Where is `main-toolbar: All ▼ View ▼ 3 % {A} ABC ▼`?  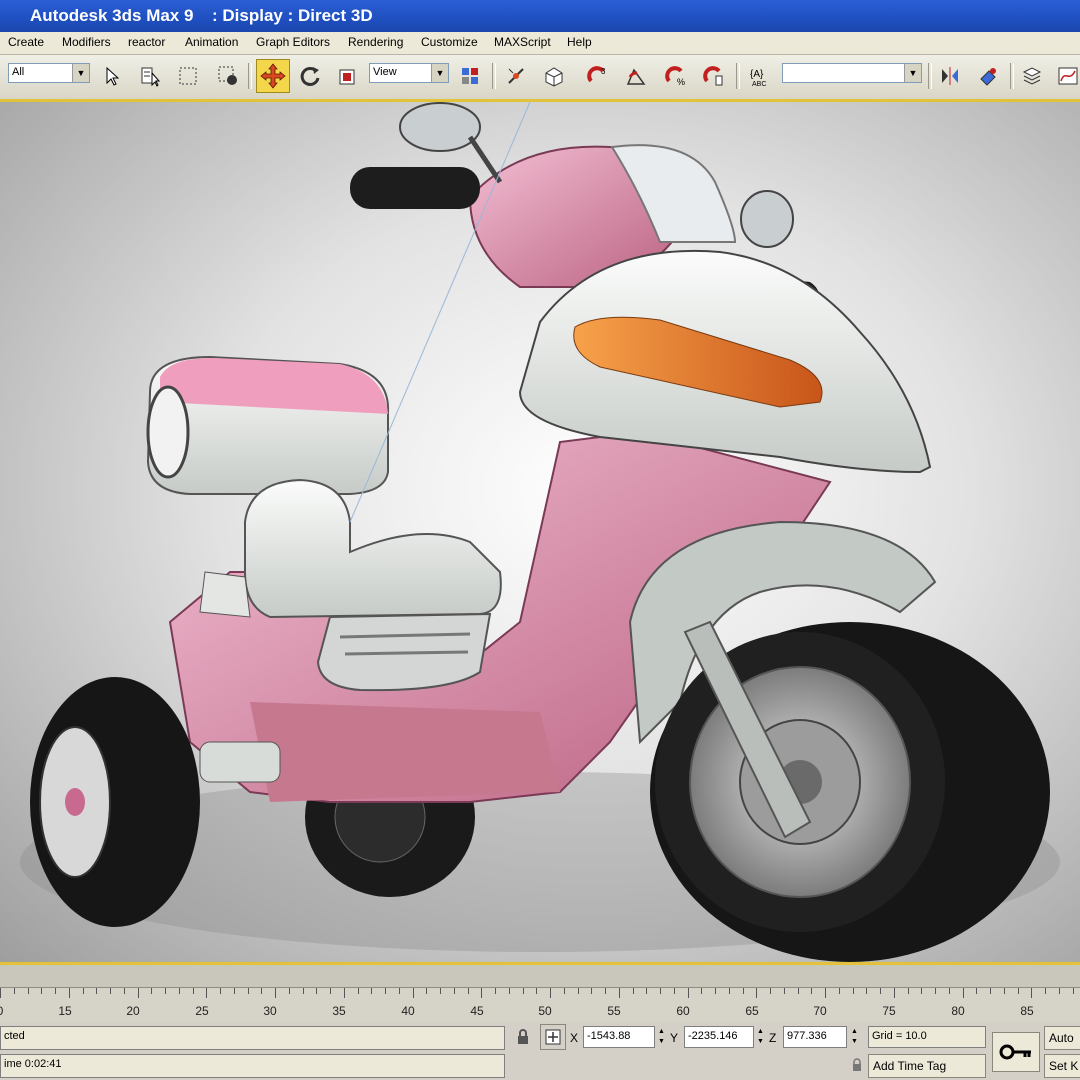
main-toolbar: All ▼ View ▼ 3 % {A} ABC ▼ is located at coordinates (540, 78).